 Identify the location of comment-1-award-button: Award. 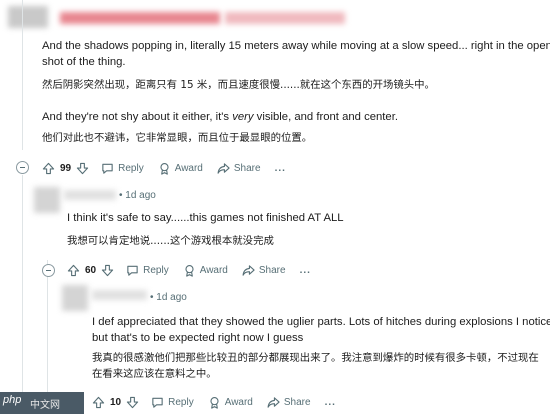
(180, 168).